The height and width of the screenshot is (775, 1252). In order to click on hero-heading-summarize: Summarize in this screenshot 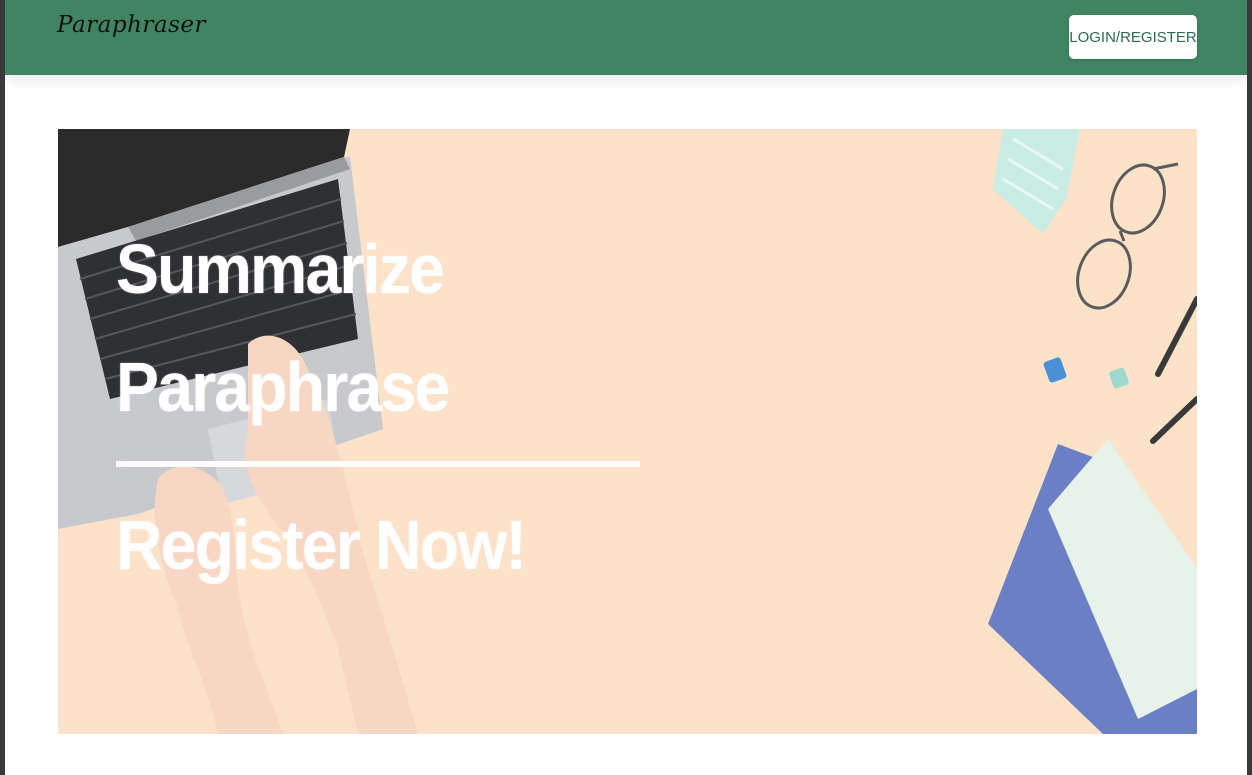, I will do `click(280, 269)`.